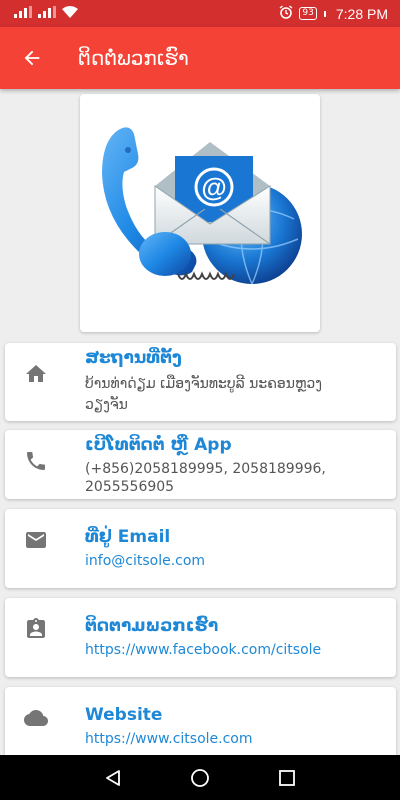  What do you see at coordinates (124, 715) in the screenshot?
I see `website-title: Website` at bounding box center [124, 715].